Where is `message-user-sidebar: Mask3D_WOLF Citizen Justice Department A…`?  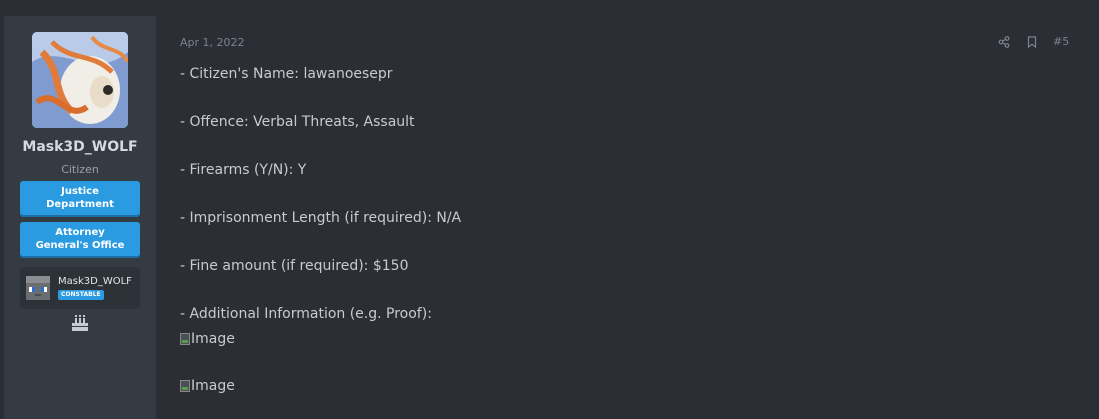 message-user-sidebar: Mask3D_WOLF Citizen Justice Department A… is located at coordinates (80, 217).